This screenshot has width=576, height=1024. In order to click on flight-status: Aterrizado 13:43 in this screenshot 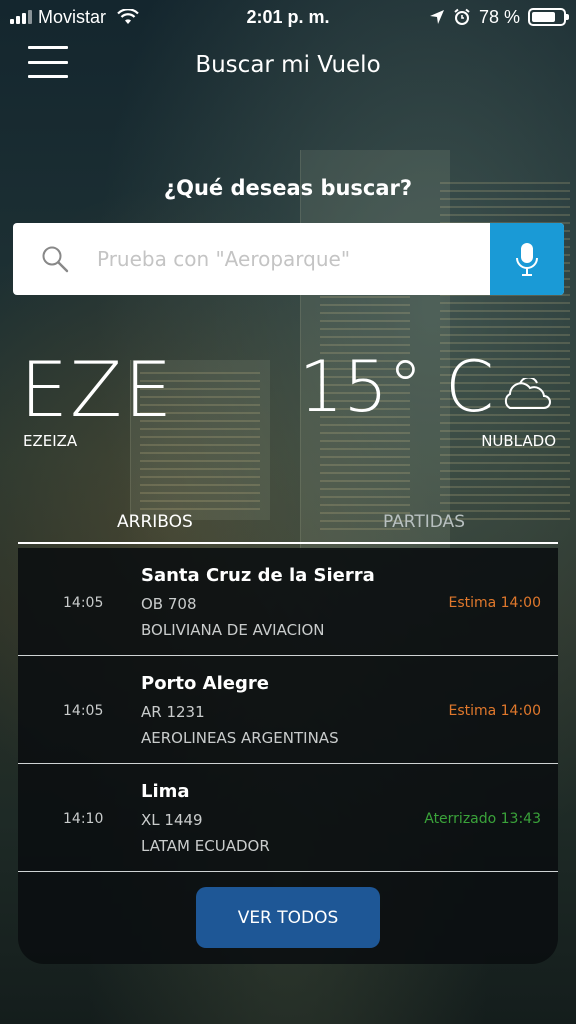, I will do `click(482, 819)`.